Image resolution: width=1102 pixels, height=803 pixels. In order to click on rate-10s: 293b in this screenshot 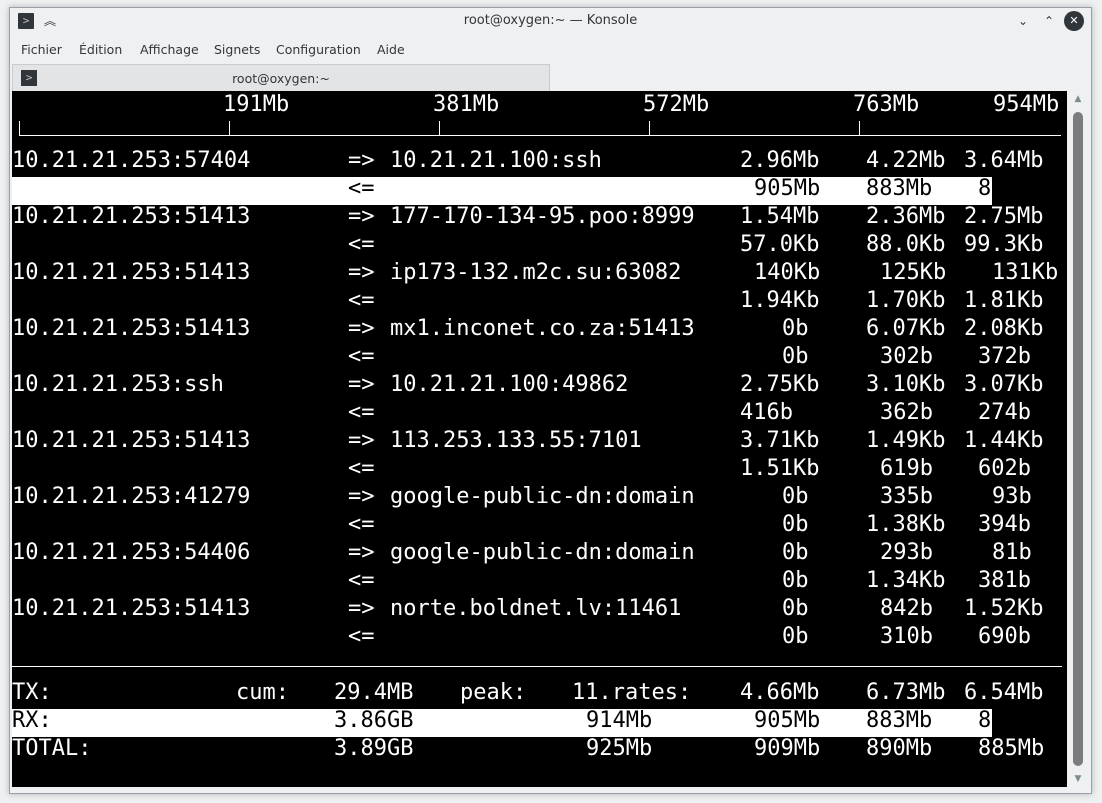, I will do `click(906, 552)`.